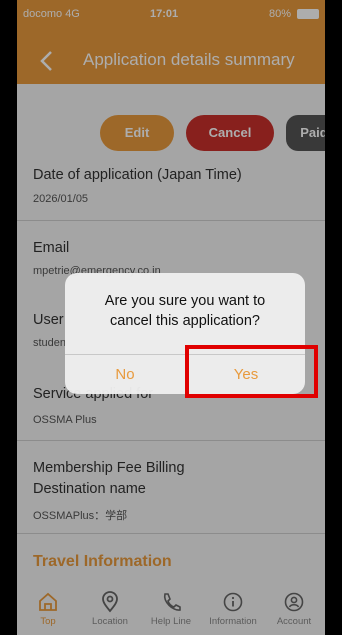 The height and width of the screenshot is (635, 342). What do you see at coordinates (251, 371) in the screenshot?
I see `yes-button-highlight` at bounding box center [251, 371].